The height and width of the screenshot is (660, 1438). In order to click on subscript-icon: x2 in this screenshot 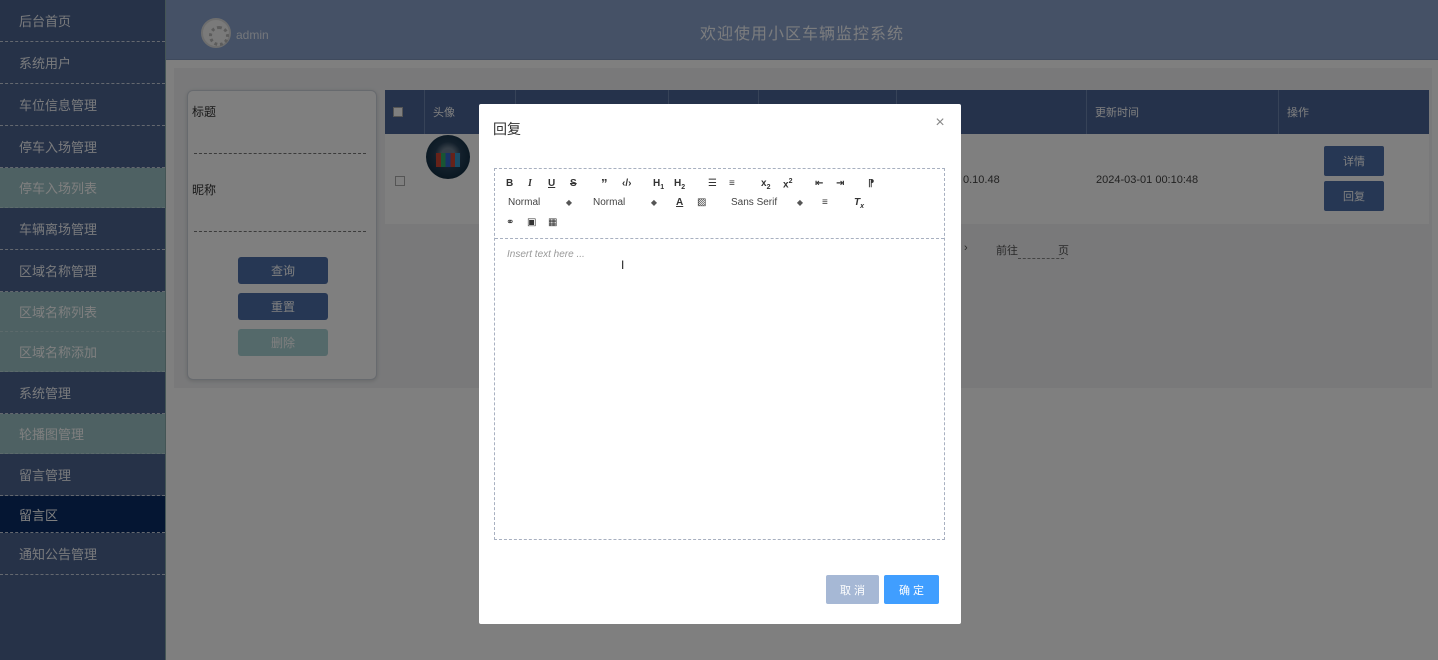, I will do `click(765, 184)`.